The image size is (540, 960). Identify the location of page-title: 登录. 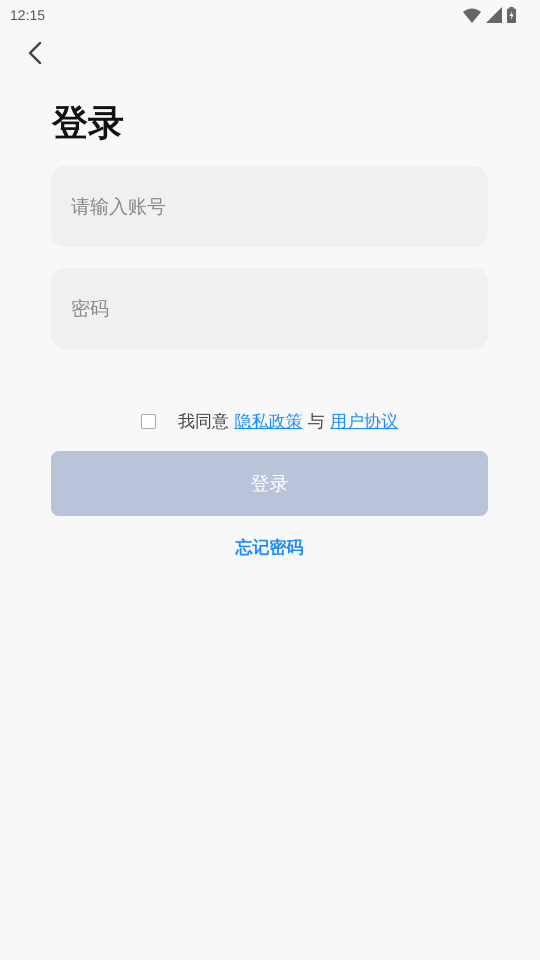
(88, 124).